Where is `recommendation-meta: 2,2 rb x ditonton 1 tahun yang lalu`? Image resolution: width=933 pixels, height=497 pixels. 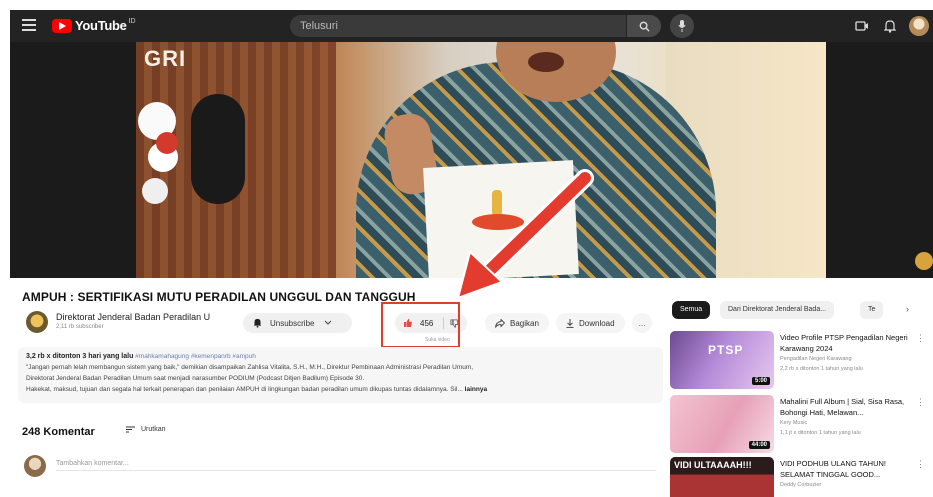 recommendation-meta: 2,2 rb x ditonton 1 tahun yang lalu is located at coordinates (821, 369).